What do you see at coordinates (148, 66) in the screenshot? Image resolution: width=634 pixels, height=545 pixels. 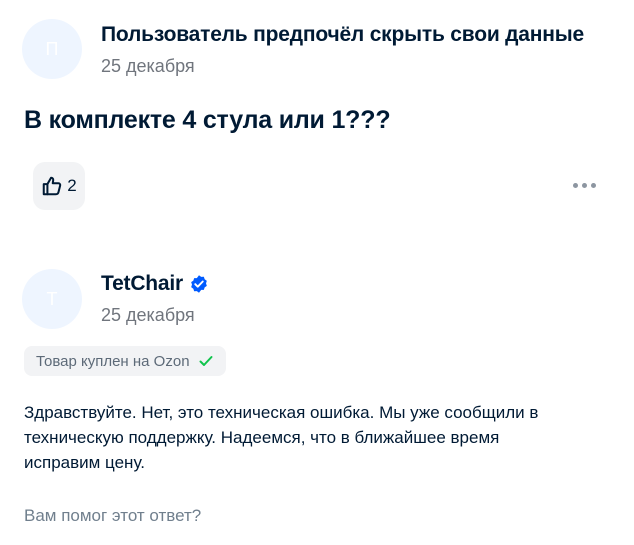 I see `question-date: 25 декабря` at bounding box center [148, 66].